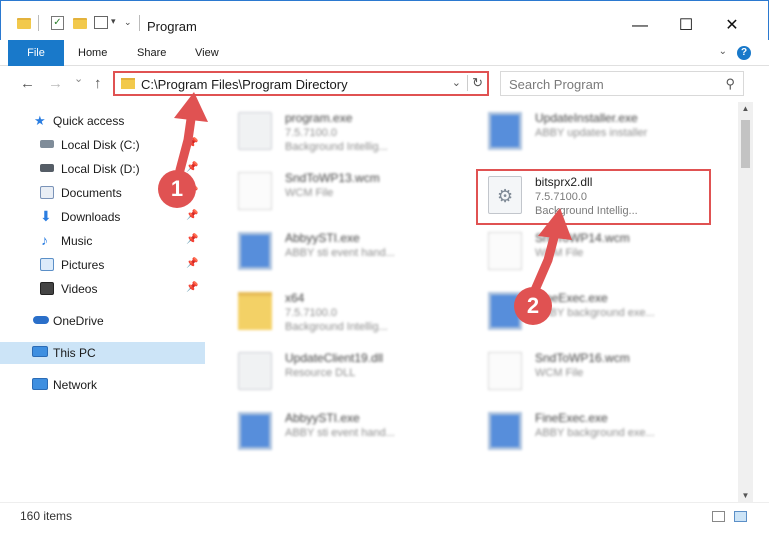  What do you see at coordinates (593, 197) in the screenshot?
I see `highlight-box` at bounding box center [593, 197].